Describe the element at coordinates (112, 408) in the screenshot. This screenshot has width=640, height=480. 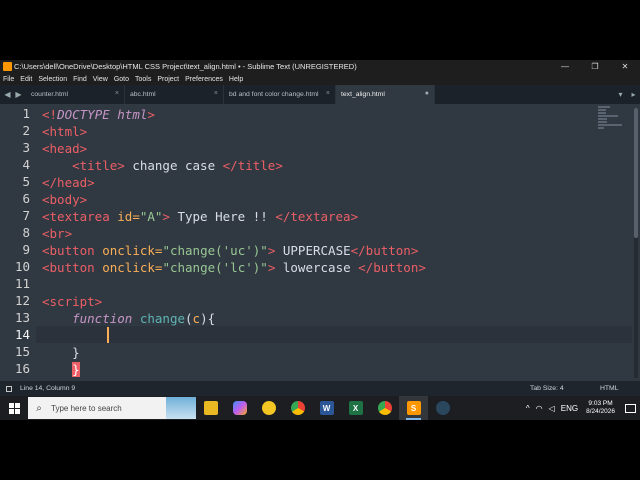
I see `taskbar-search: ⌕ Type here to search` at that location.